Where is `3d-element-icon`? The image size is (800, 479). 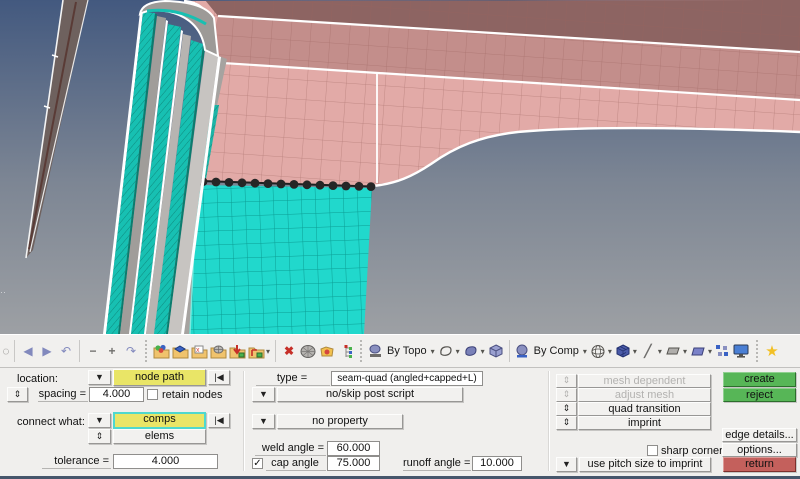 3d-element-icon is located at coordinates (698, 351).